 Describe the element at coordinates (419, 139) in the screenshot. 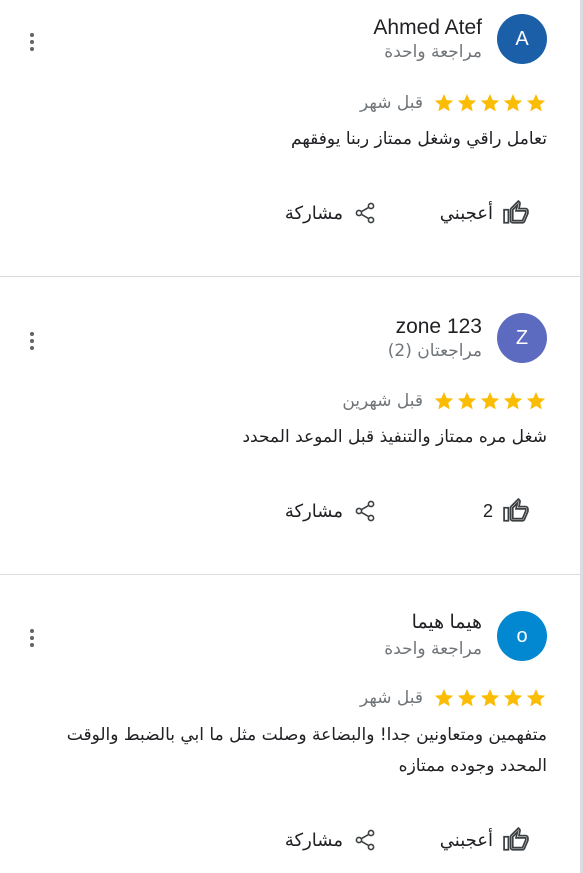

I see `review-text: تعامل راقي وشغل ممتاز ربنا يوفقهم` at that location.